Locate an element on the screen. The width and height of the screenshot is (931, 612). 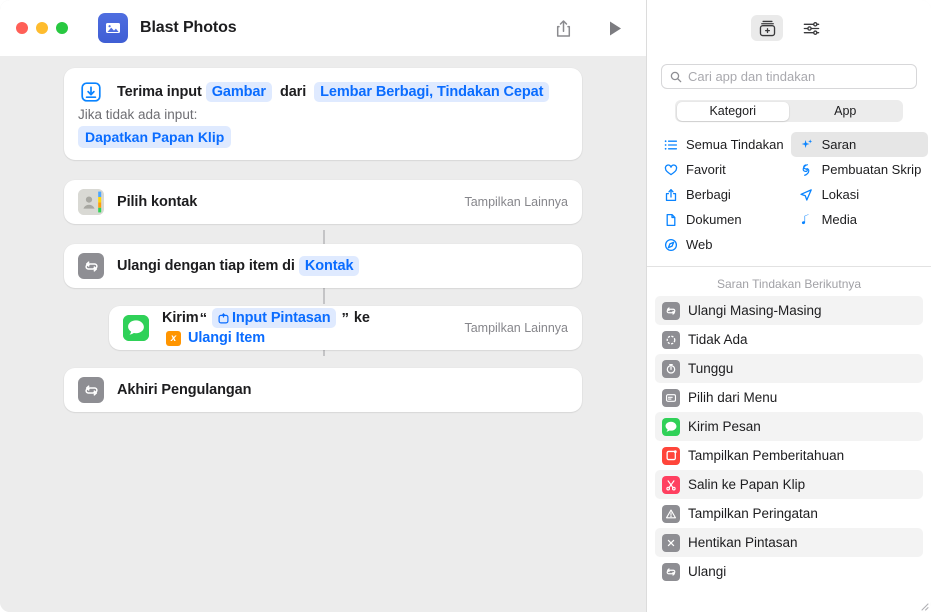
quote-open: “ is located at coordinates (203, 318).